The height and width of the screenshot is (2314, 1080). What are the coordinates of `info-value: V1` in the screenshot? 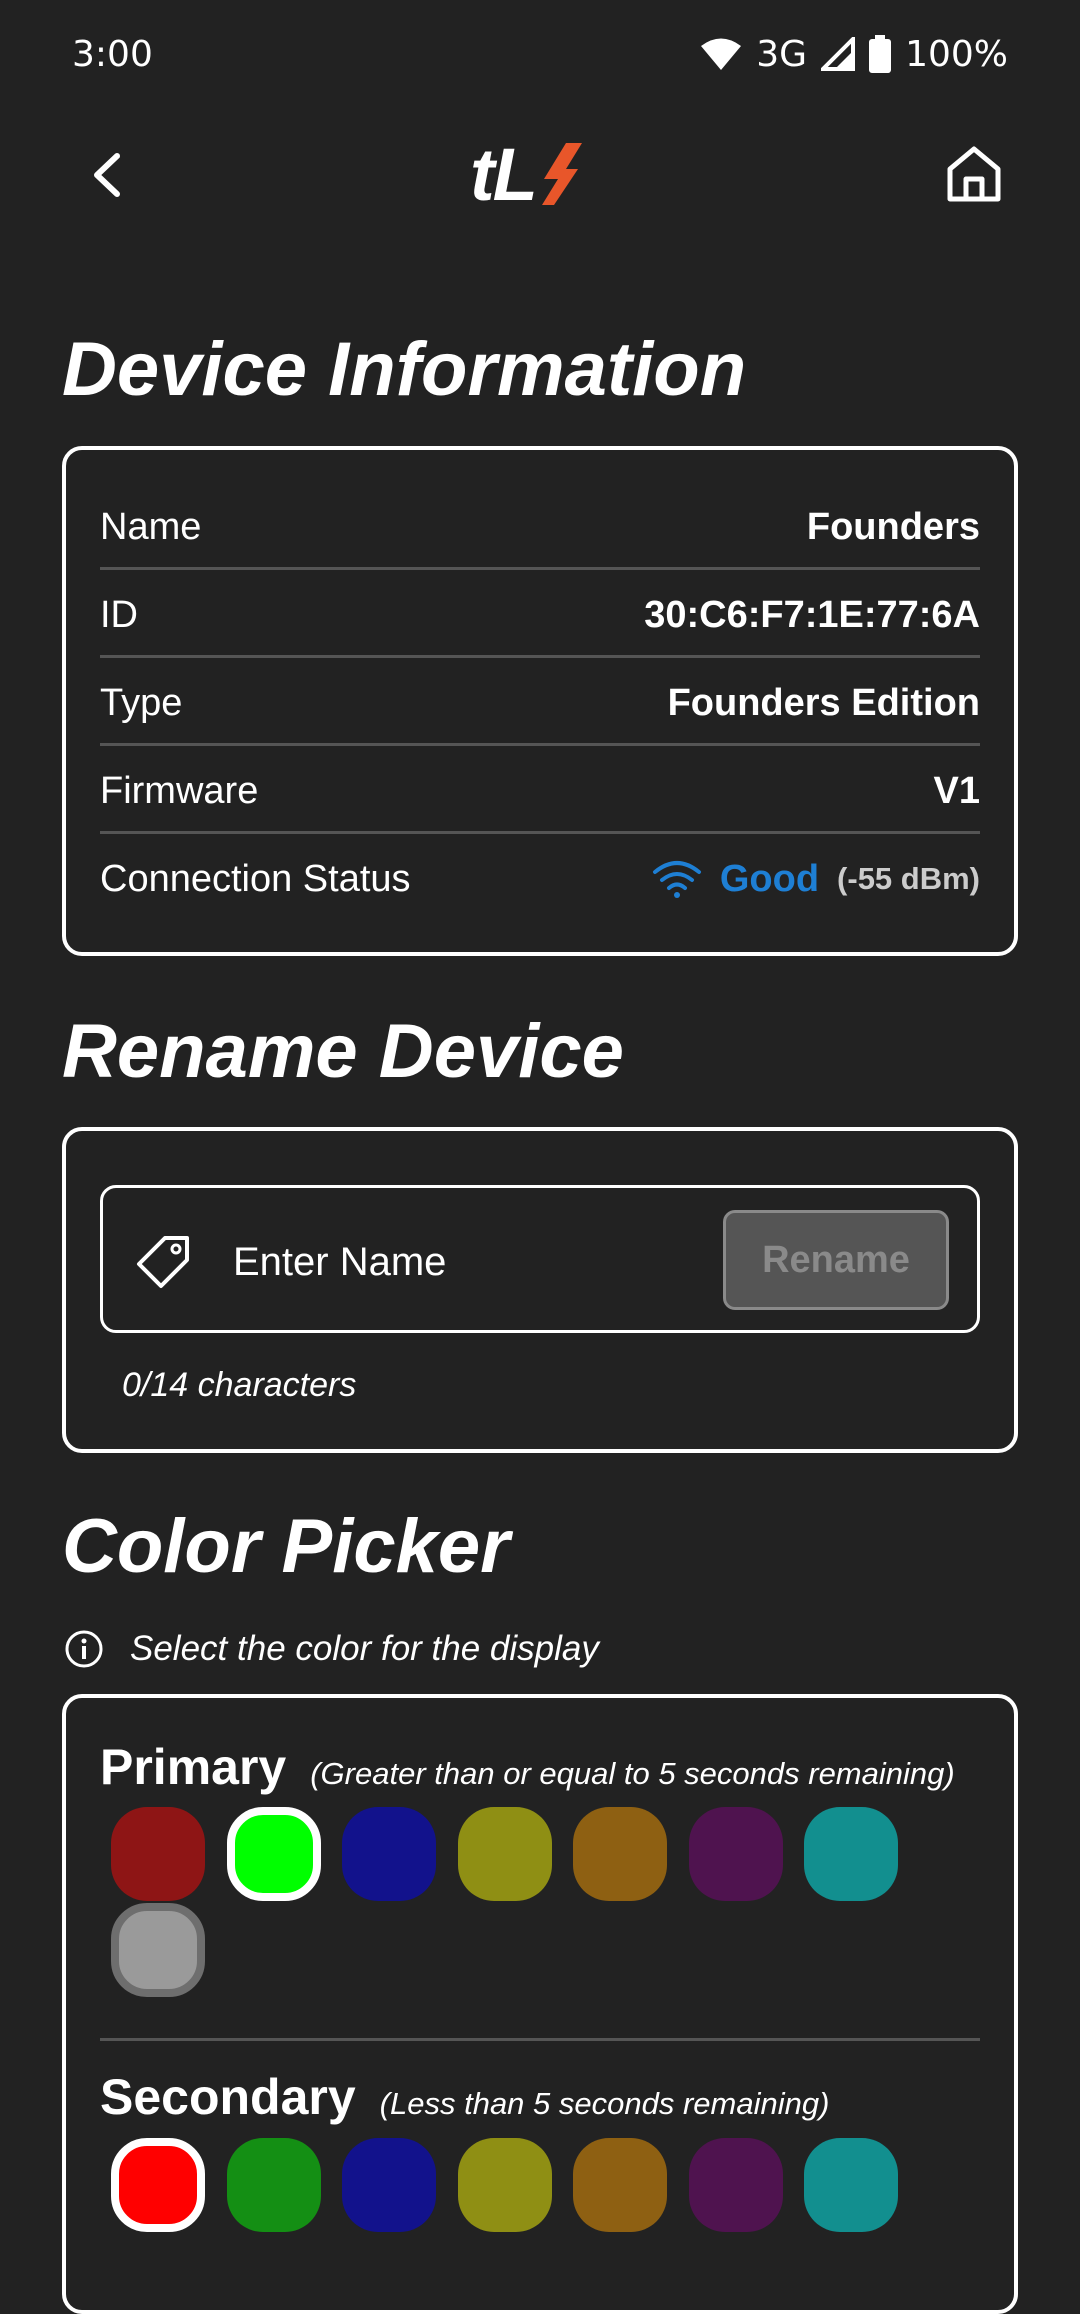 It's located at (956, 790).